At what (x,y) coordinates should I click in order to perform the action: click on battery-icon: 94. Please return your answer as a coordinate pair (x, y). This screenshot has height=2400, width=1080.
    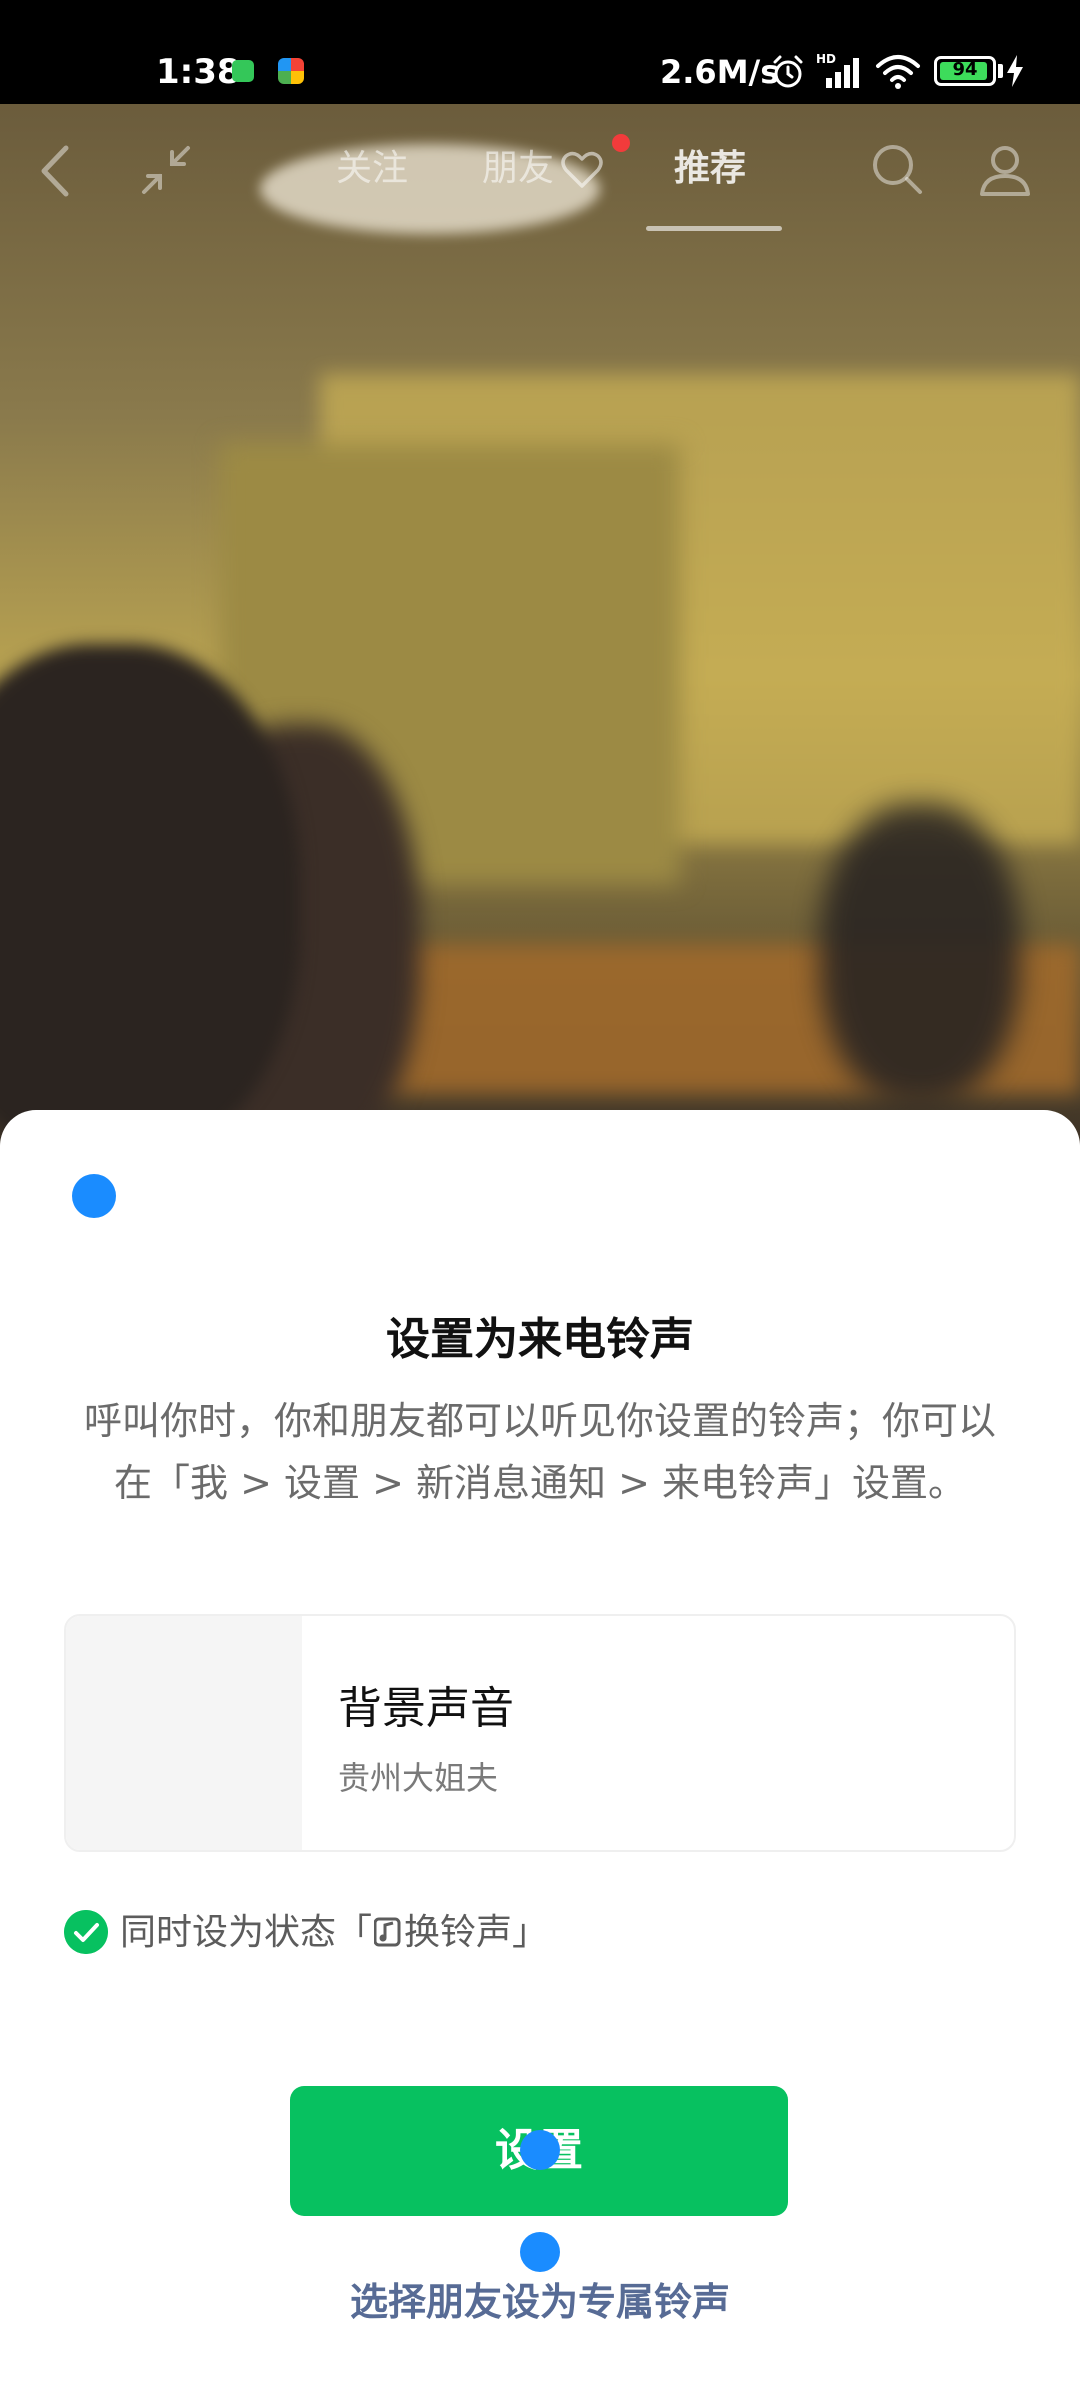
    Looking at the image, I should click on (965, 71).